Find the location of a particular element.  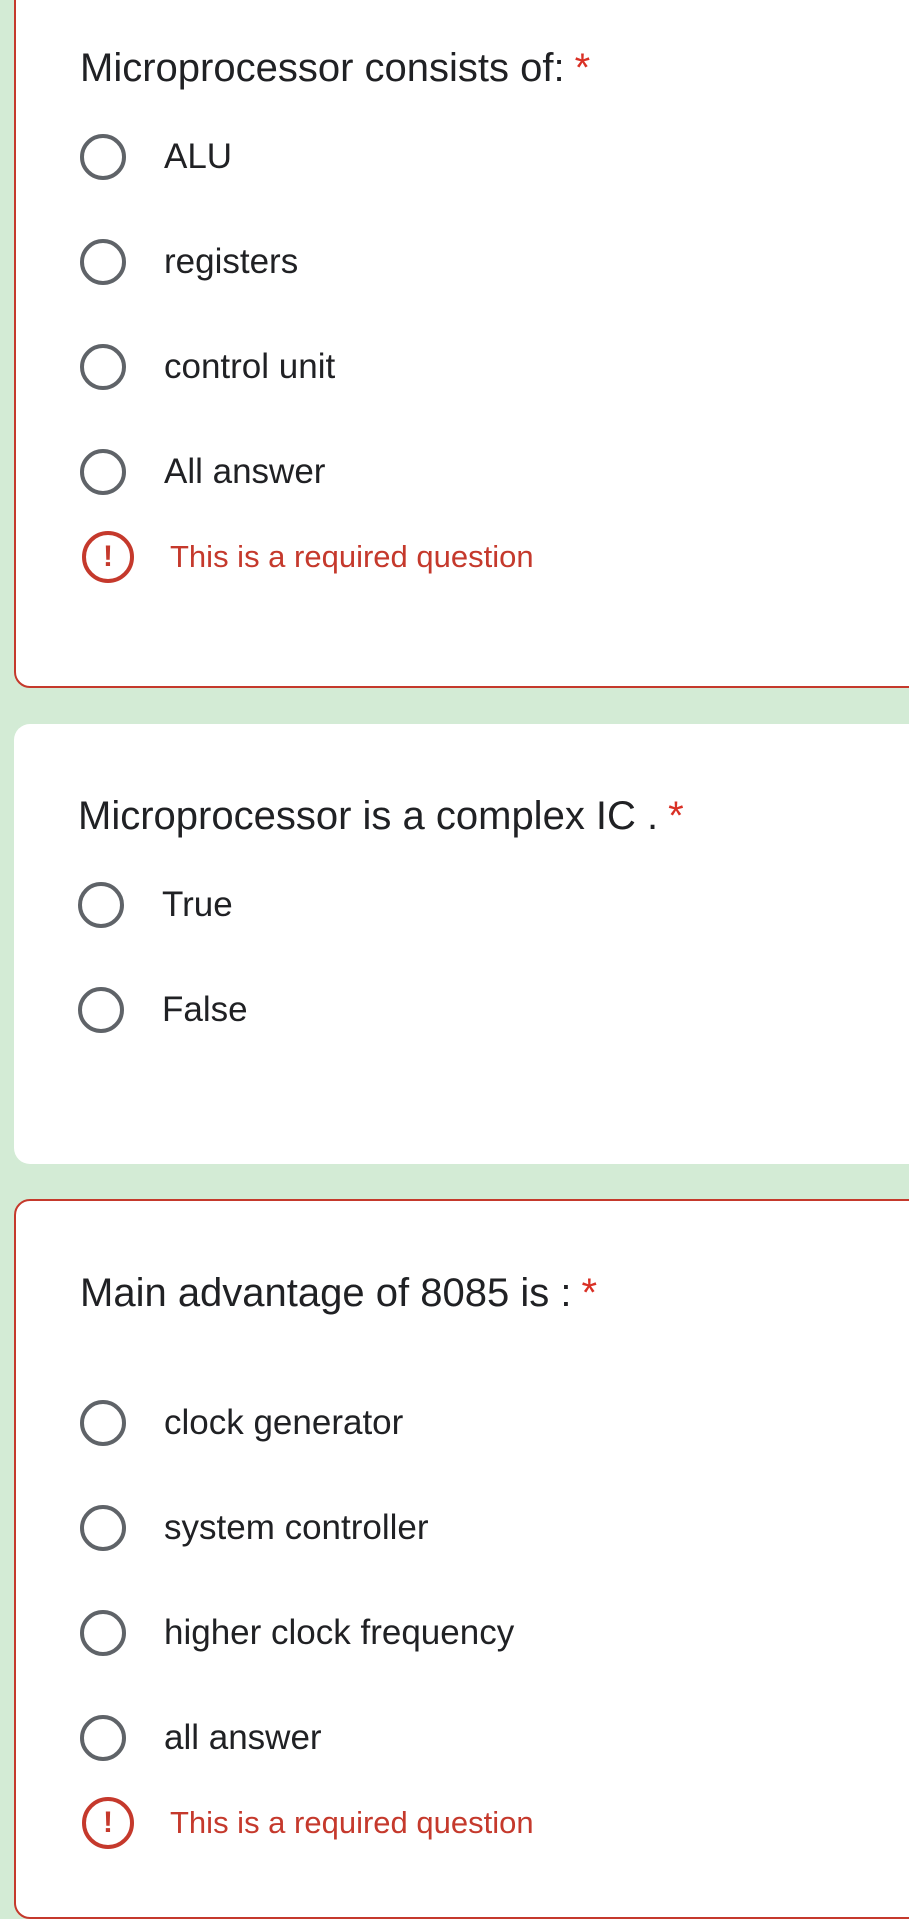

radio-option-all-answer: all answer is located at coordinates (430, 1738).